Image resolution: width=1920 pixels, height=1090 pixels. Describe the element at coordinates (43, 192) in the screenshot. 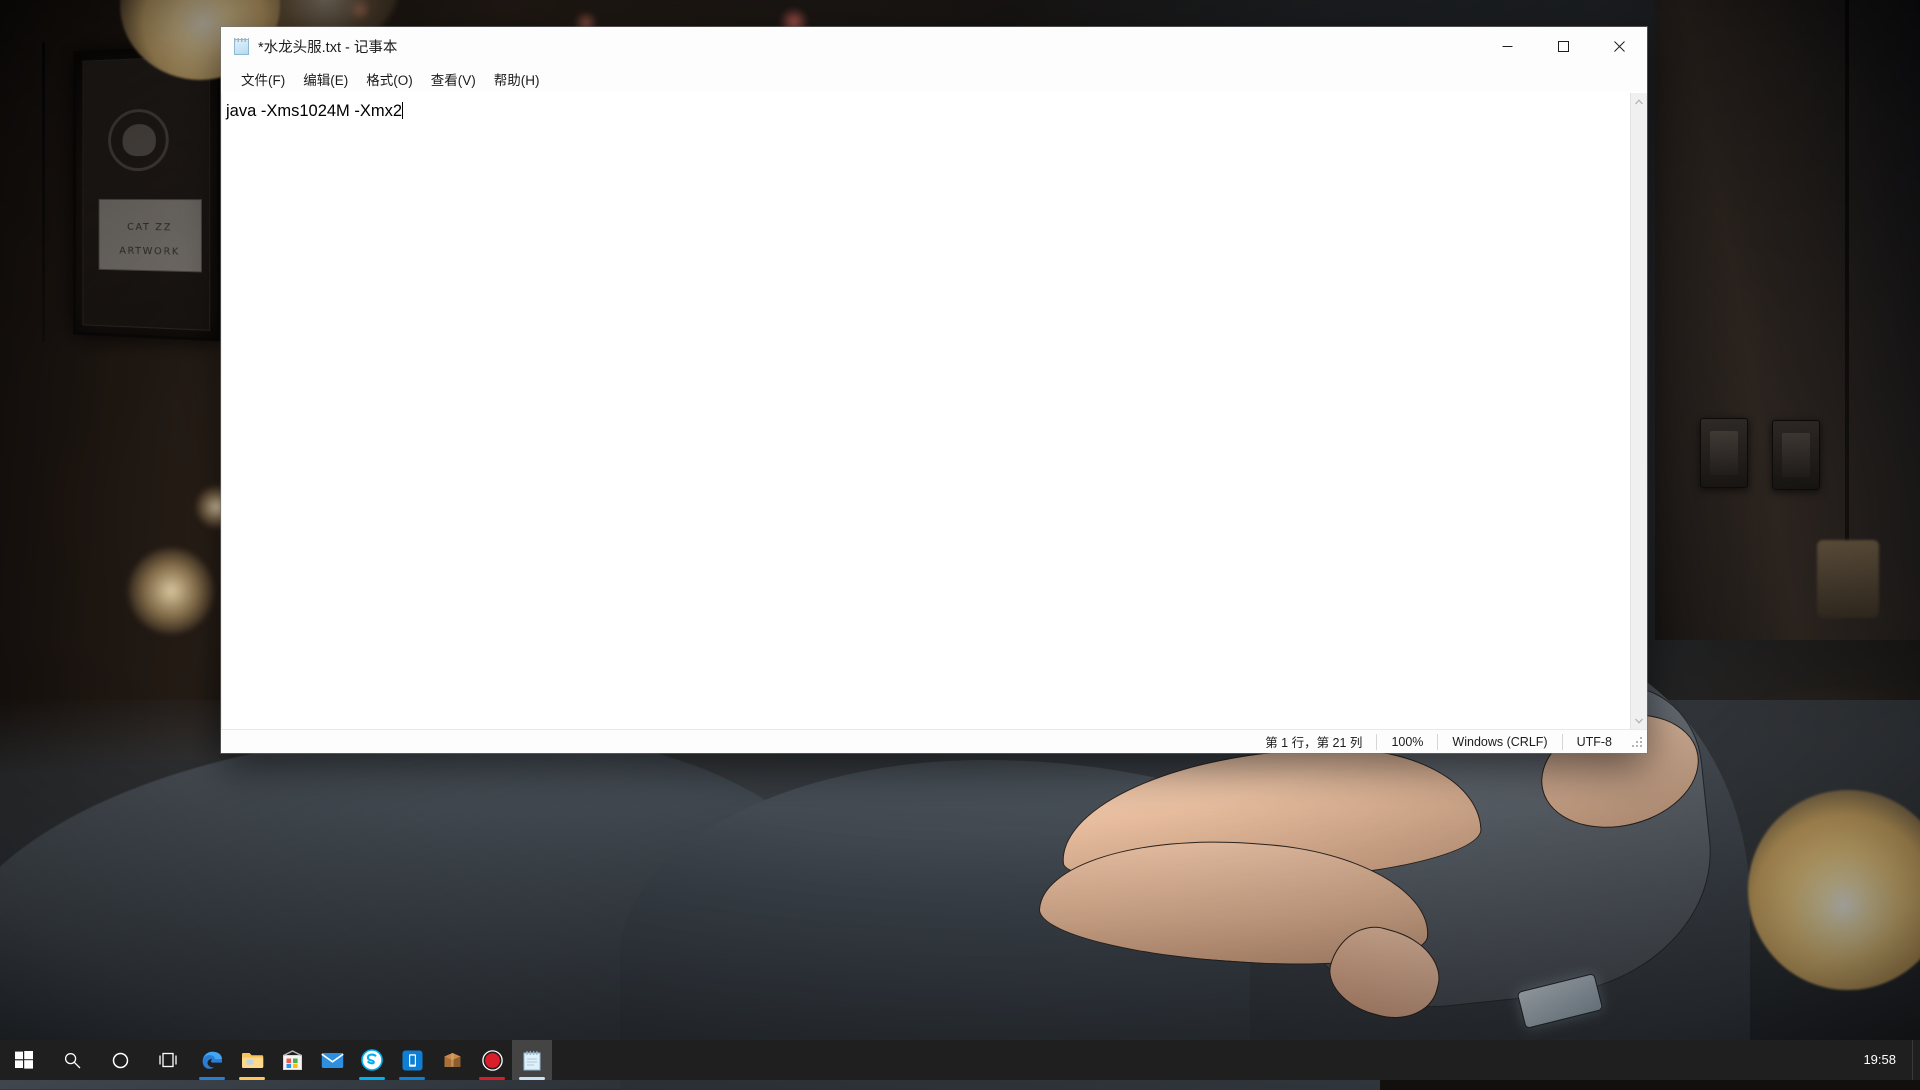

I see `wallpaper-wall-cable` at that location.